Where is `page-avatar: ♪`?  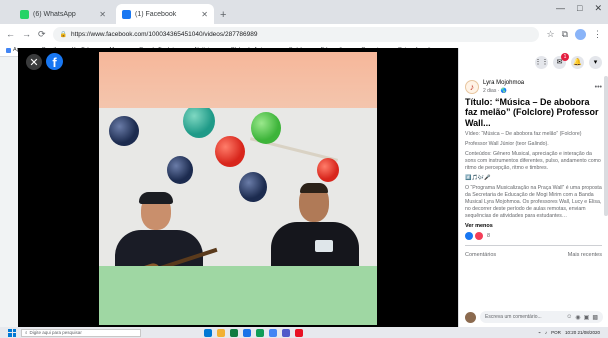
page-avatar: ♪ is located at coordinates (472, 87).